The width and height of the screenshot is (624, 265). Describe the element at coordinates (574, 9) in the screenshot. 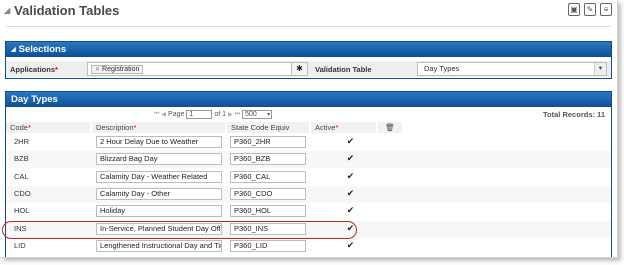

I see `save-icon: ▣` at that location.